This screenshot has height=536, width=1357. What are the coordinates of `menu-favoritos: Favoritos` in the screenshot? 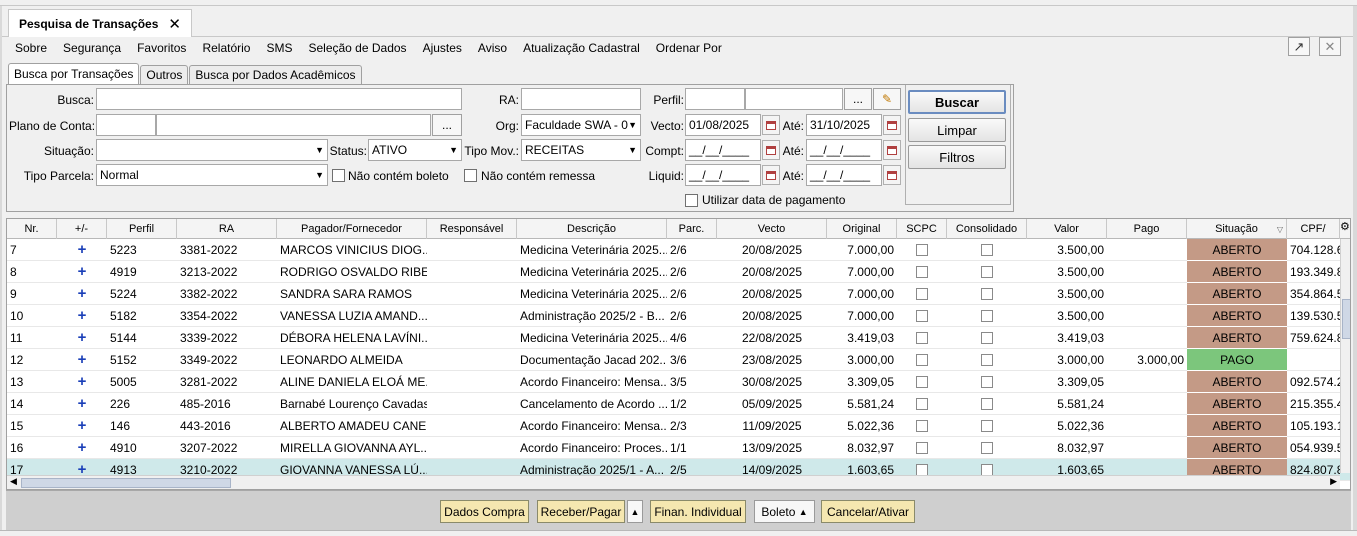 It's located at (161, 48).